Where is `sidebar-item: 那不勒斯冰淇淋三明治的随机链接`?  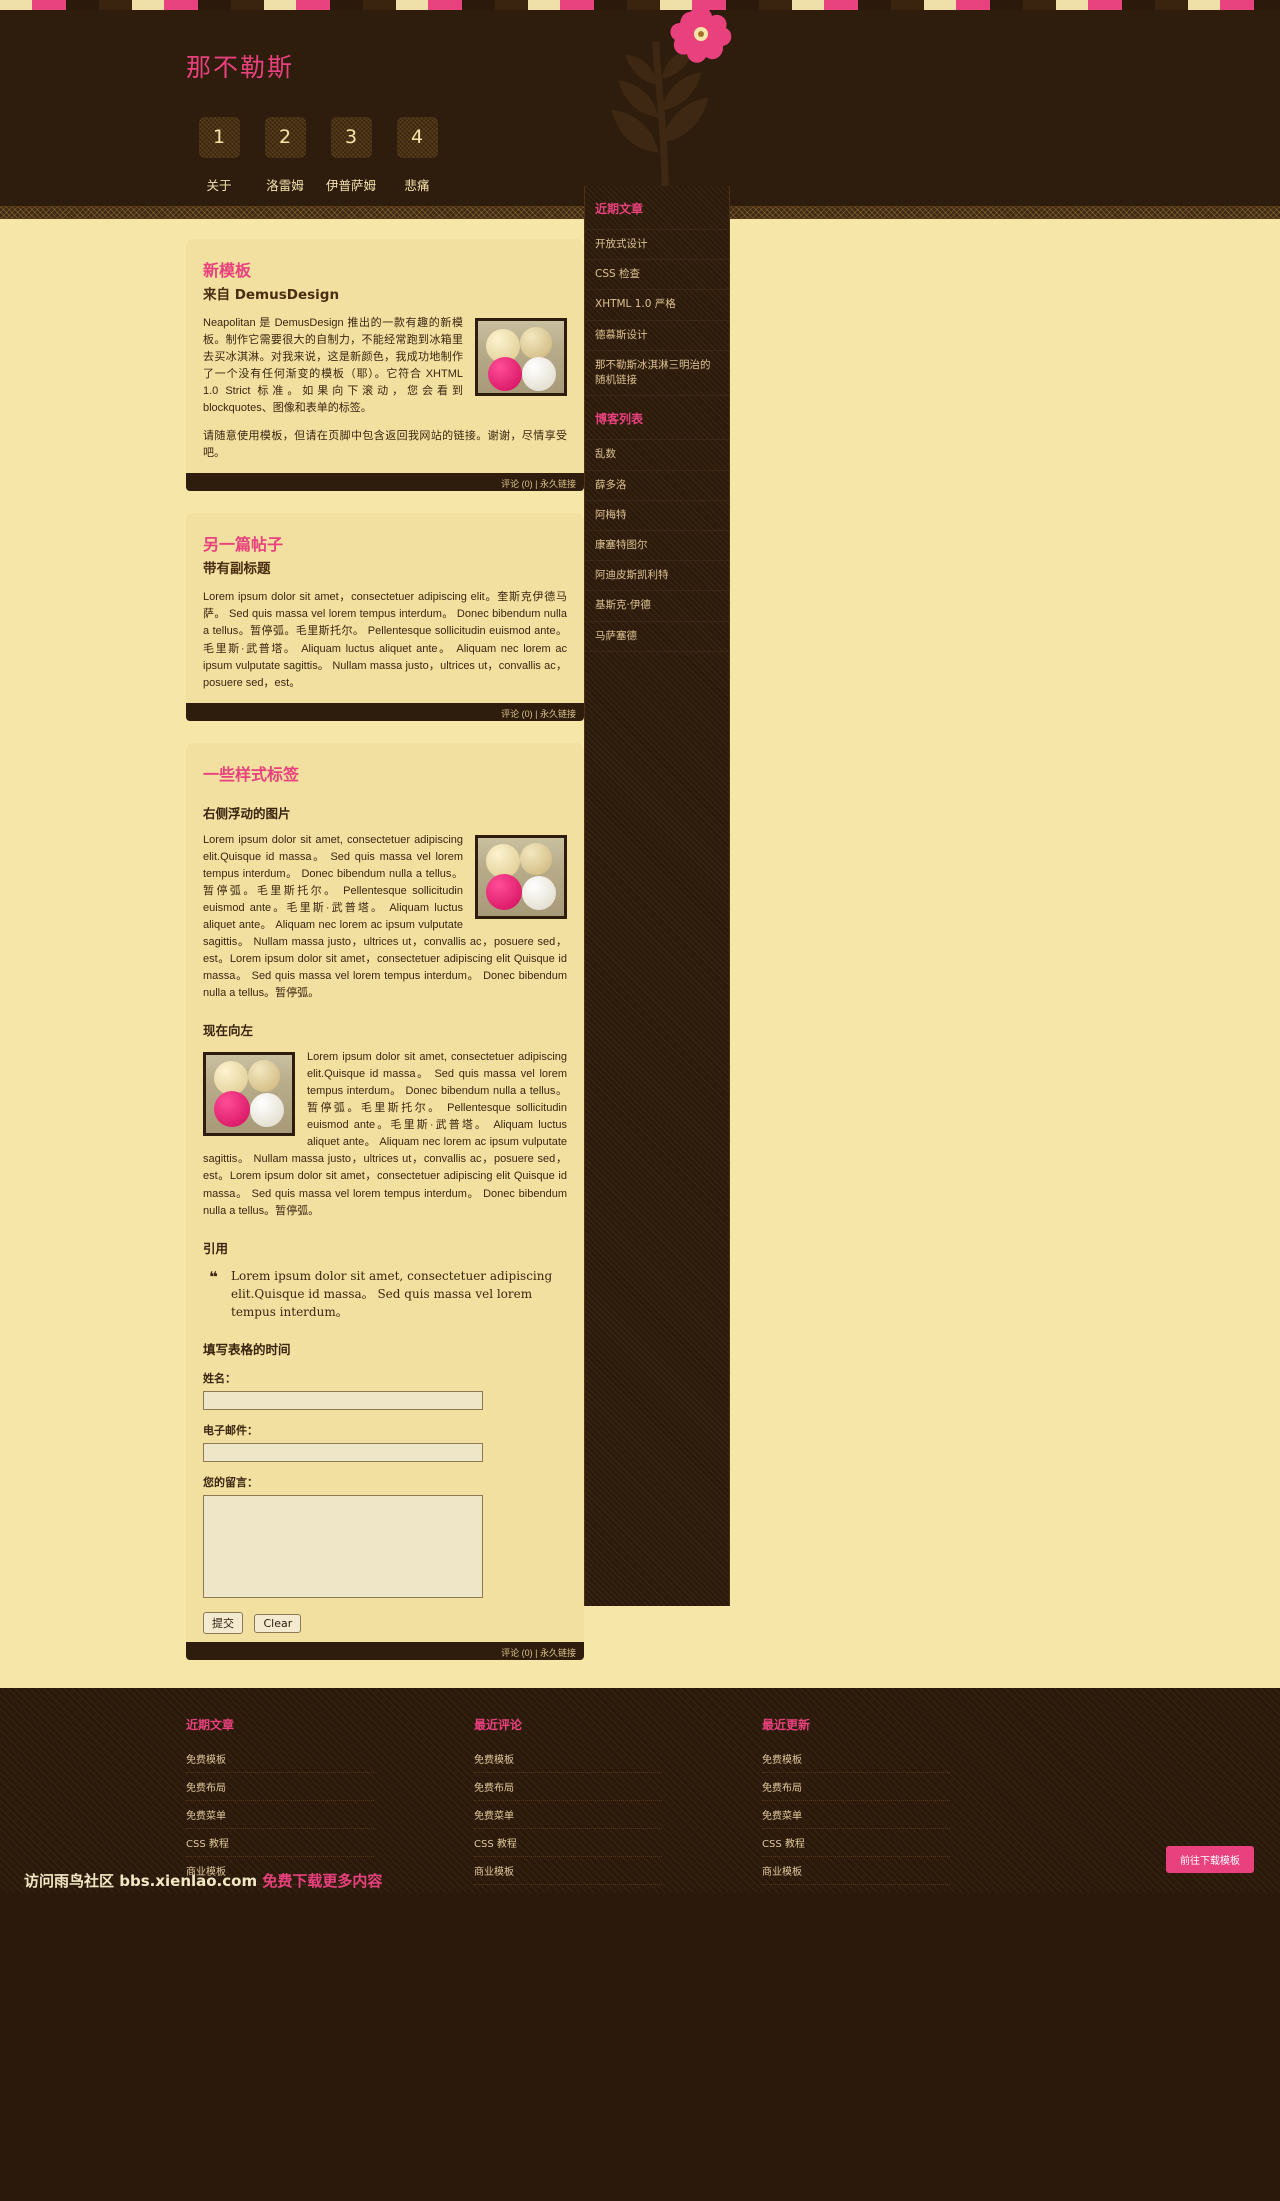 sidebar-item: 那不勒斯冰淇淋三明治的随机链接 is located at coordinates (657, 373).